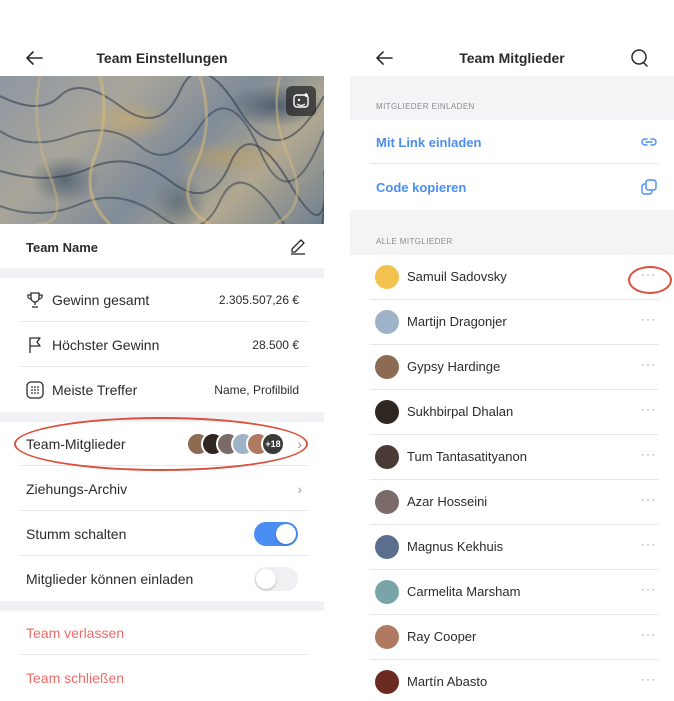 The width and height of the screenshot is (674, 701). I want to click on invite-with-link-row: Mit Link einladen, so click(512, 142).